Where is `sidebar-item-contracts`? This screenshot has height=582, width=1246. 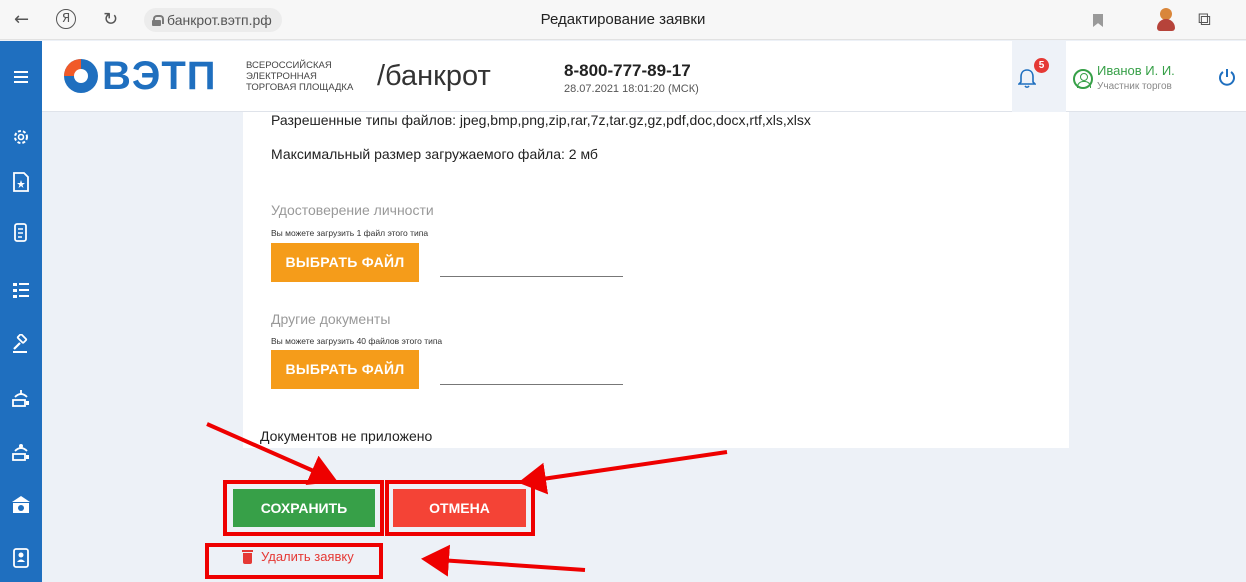
sidebar-item-contracts is located at coordinates (21, 233).